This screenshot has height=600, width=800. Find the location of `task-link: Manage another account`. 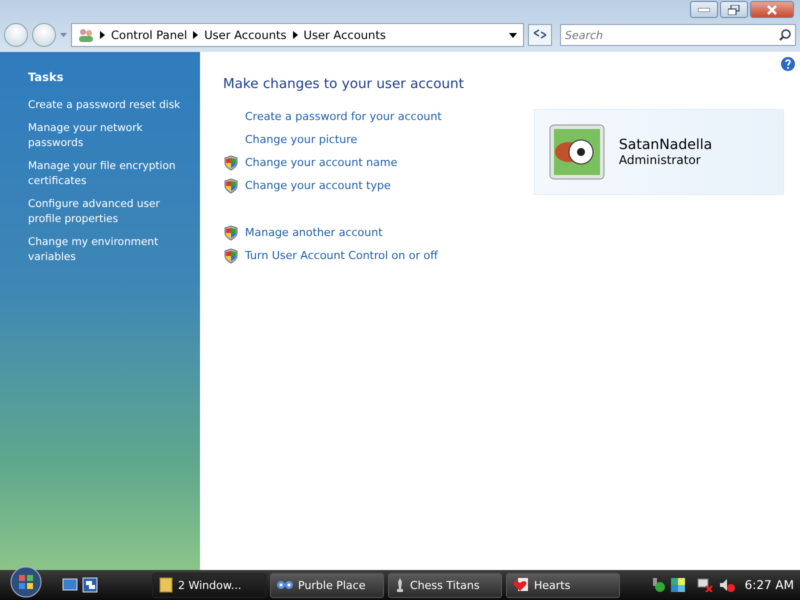

task-link: Manage another account is located at coordinates (314, 232).